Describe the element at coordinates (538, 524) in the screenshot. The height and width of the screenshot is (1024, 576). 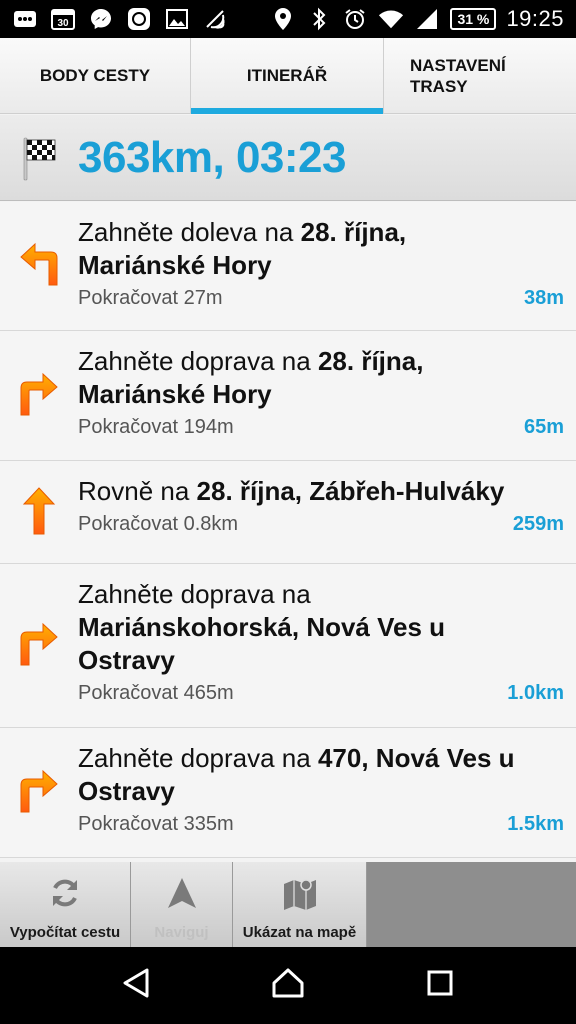
I see `step-distance: 259m` at that location.